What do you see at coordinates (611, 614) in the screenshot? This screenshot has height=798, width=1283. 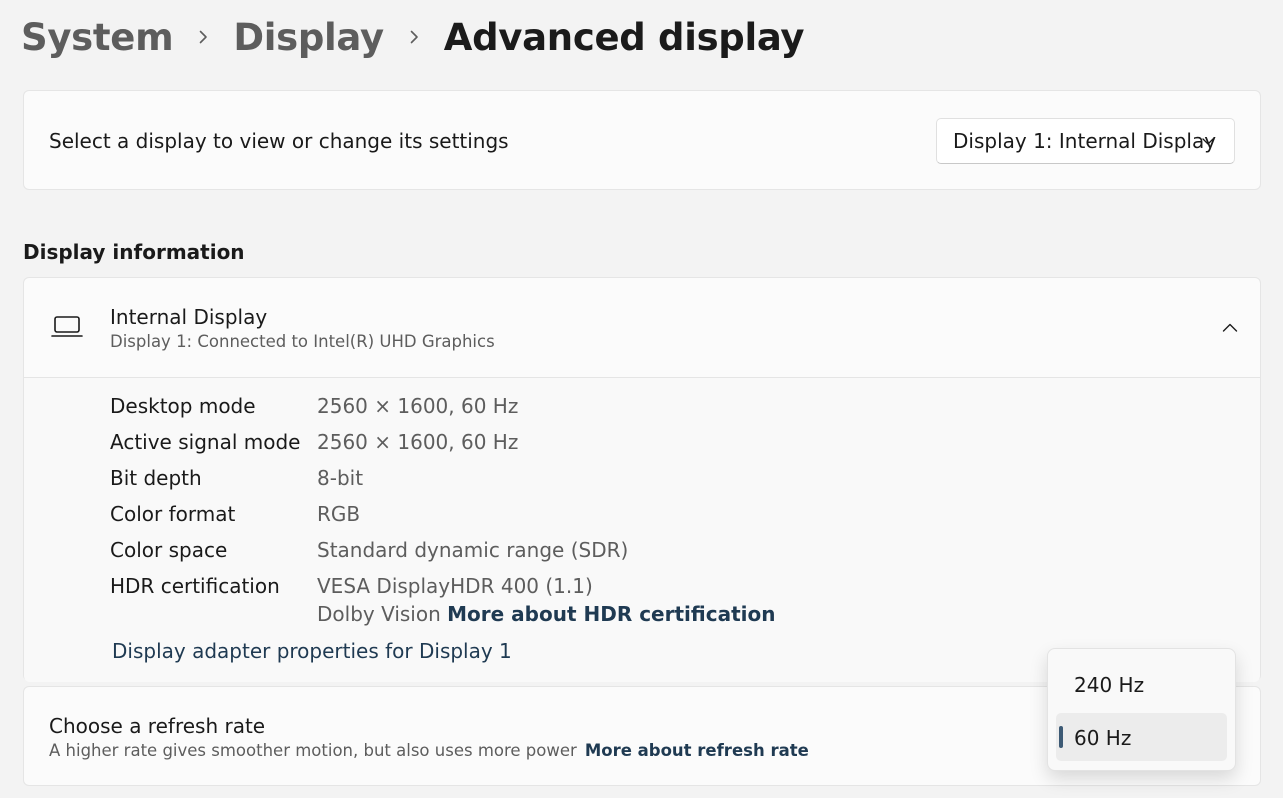 I see `hdr-certification-link: More about HDR certification` at bounding box center [611, 614].